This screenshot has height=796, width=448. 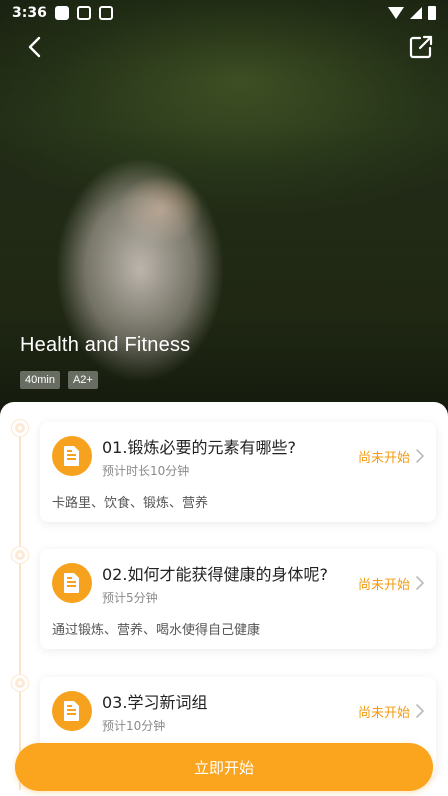 What do you see at coordinates (421, 47) in the screenshot?
I see `share-icon` at bounding box center [421, 47].